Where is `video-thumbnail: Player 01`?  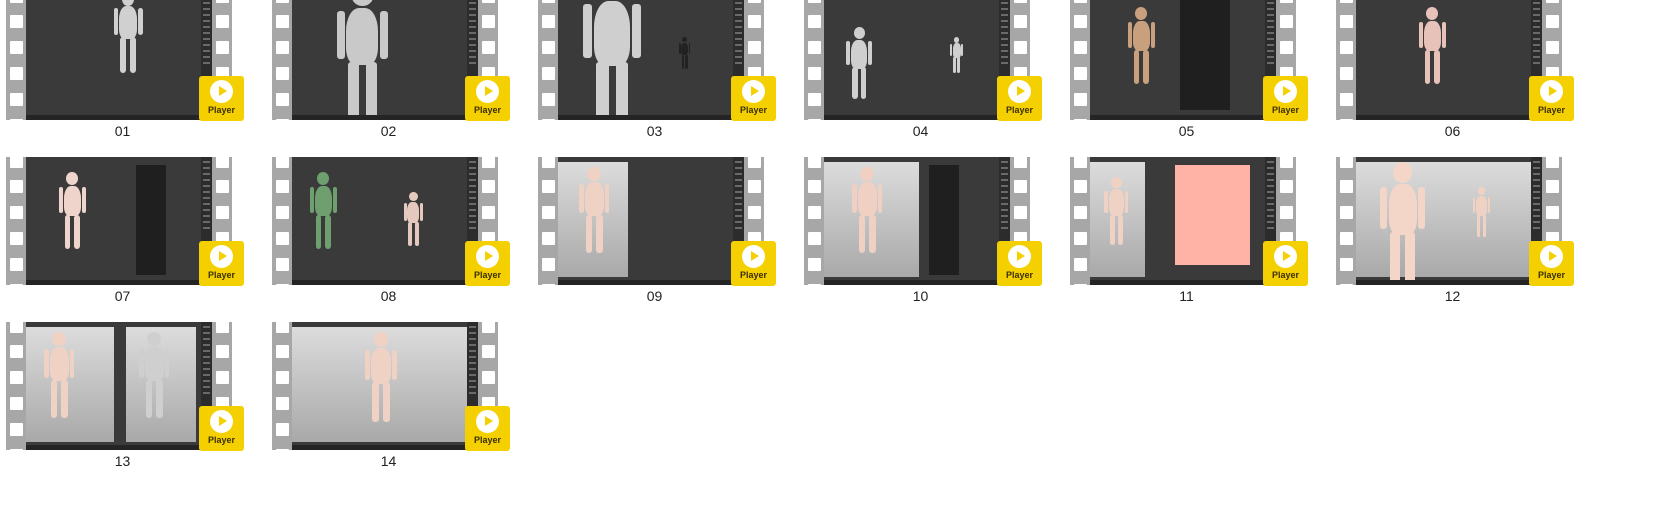 video-thumbnail: Player 01 is located at coordinates (122, 75).